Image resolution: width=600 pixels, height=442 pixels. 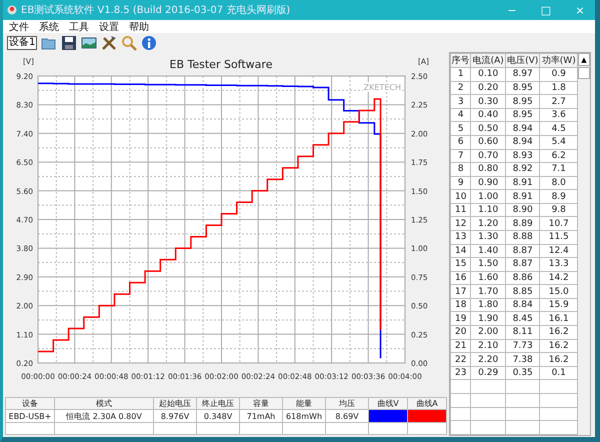 What do you see at coordinates (522, 346) in the screenshot?
I see `table-cell: 7.73` at bounding box center [522, 346].